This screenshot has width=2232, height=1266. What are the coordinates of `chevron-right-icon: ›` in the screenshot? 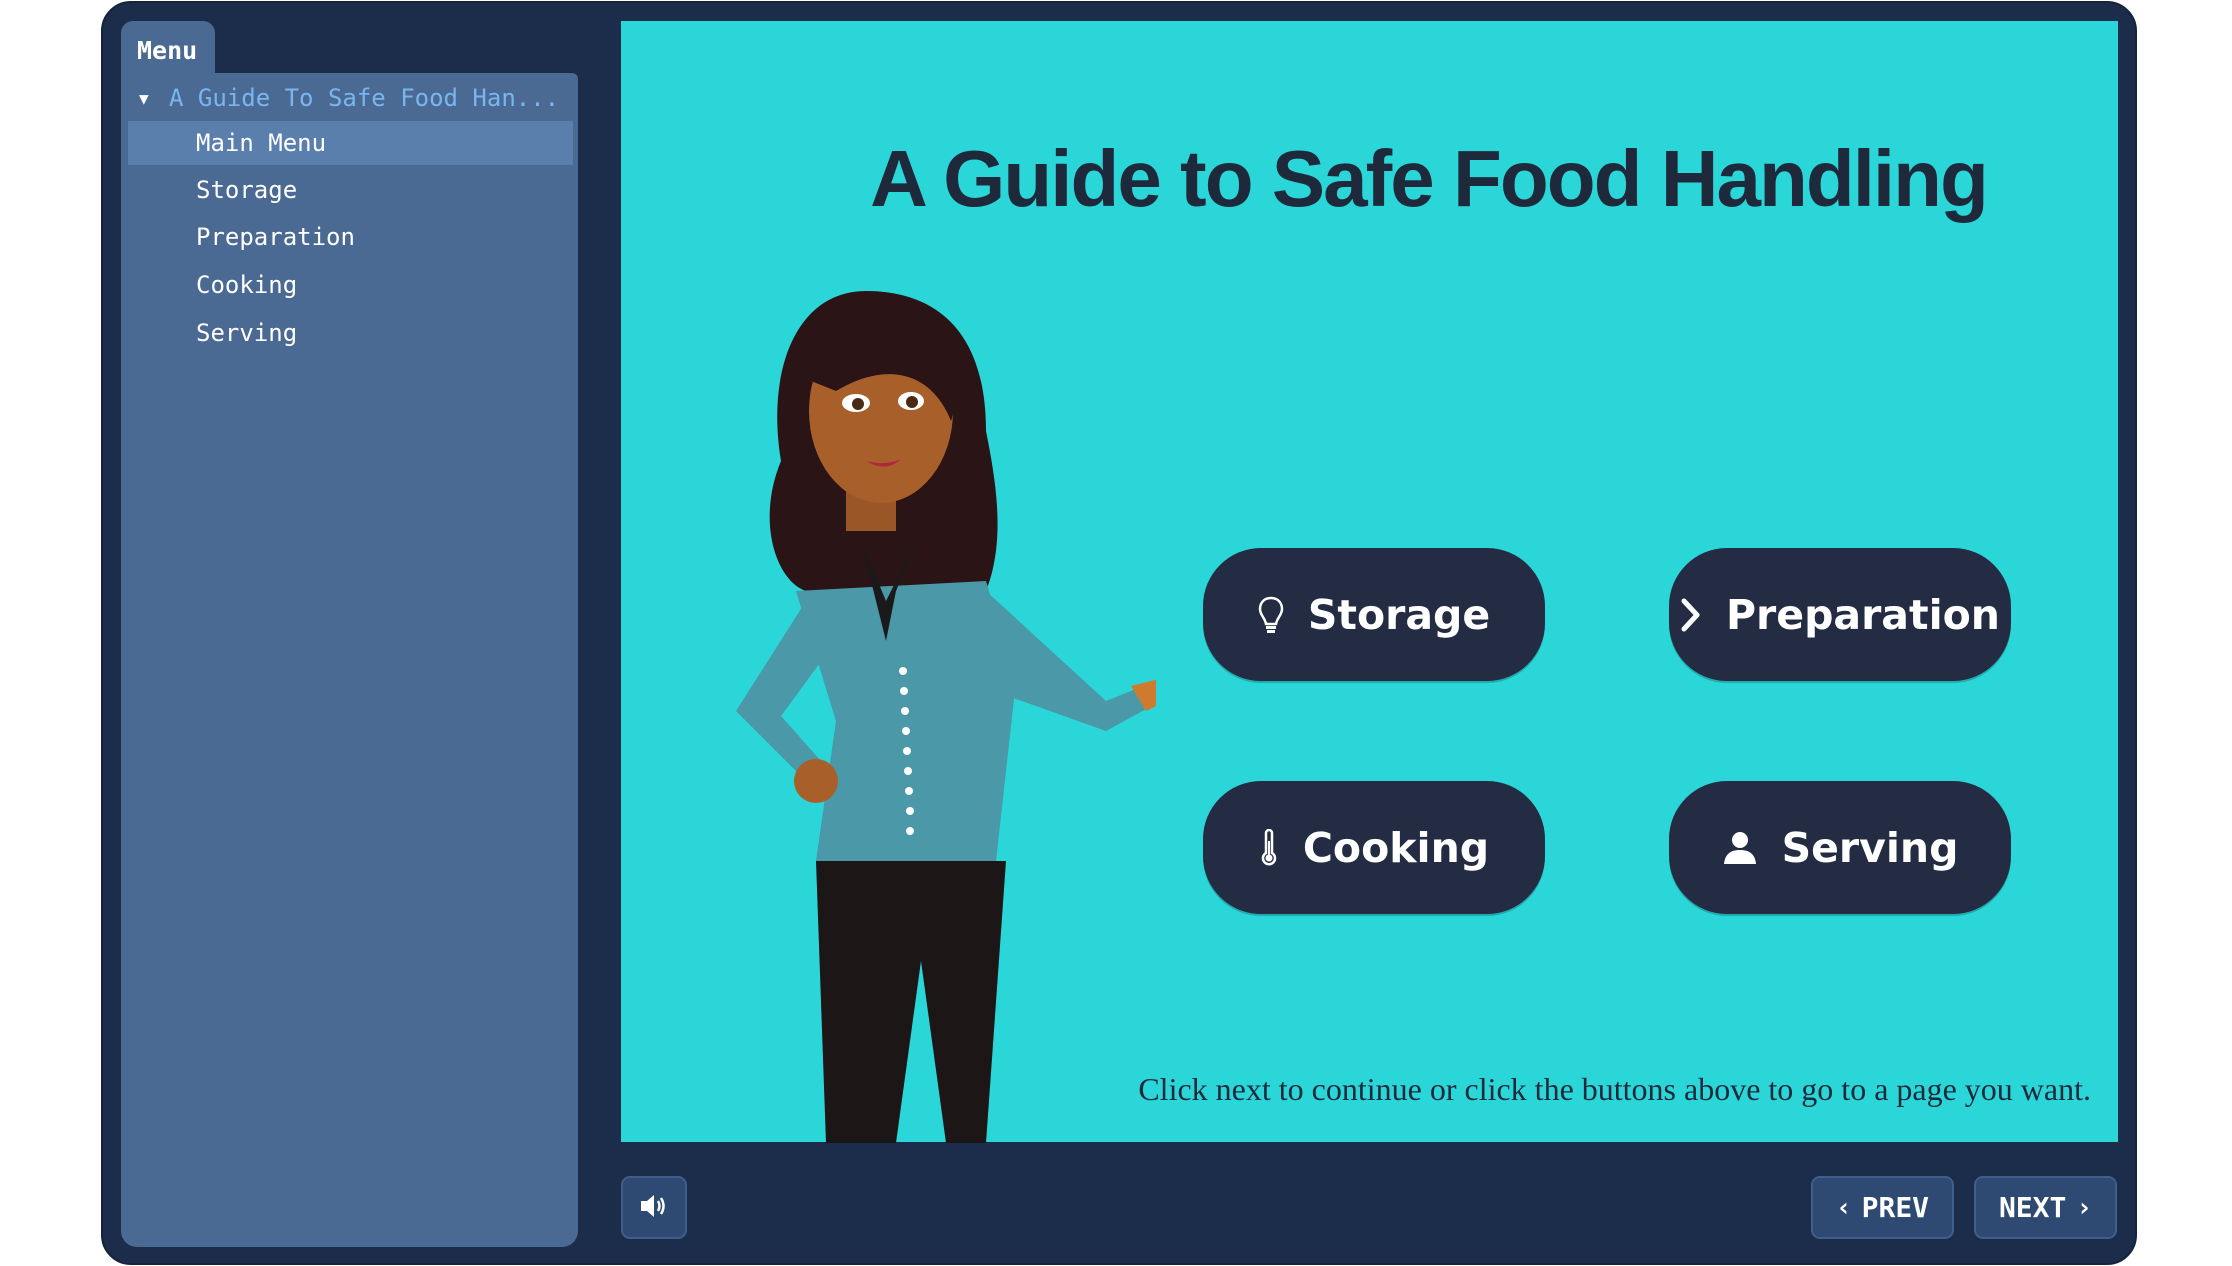 It's located at (2084, 1207).